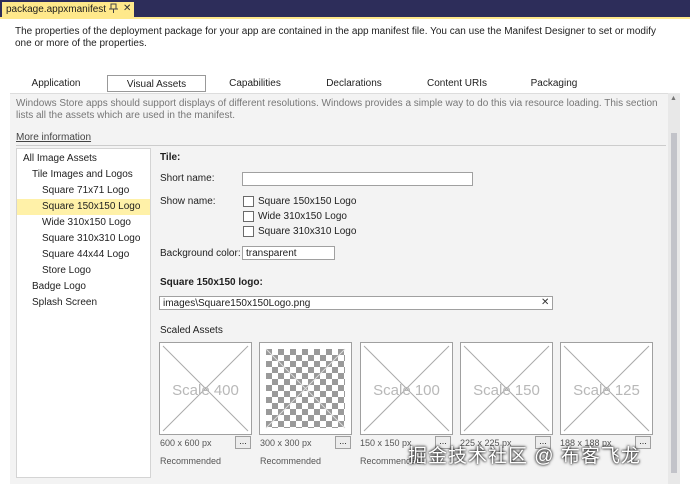 The image size is (690, 484). Describe the element at coordinates (83, 159) in the screenshot. I see `tree-item-all-image-assets: All Image Assets` at that location.